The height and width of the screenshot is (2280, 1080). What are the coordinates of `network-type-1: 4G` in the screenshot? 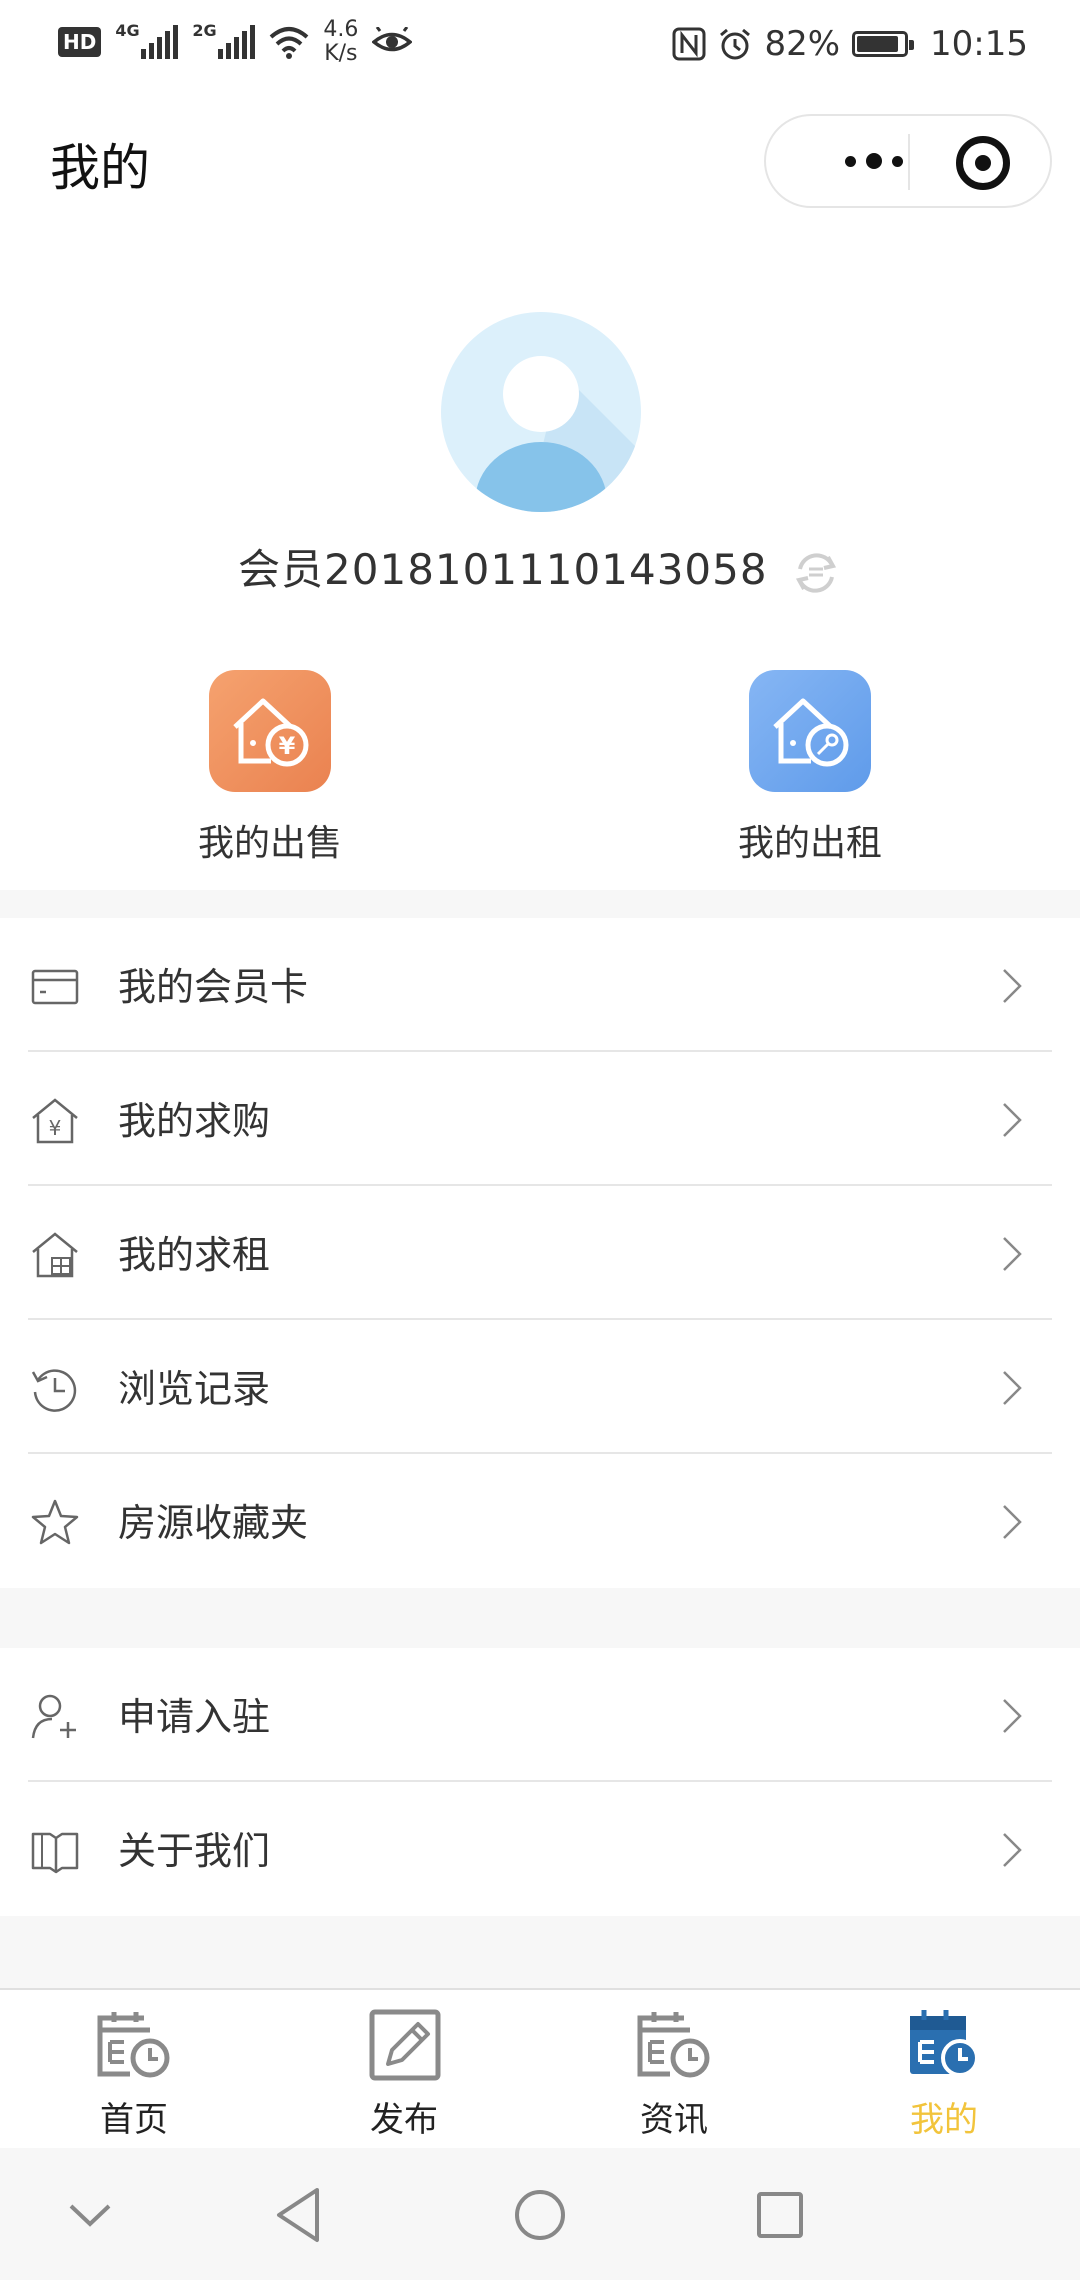 It's located at (127, 30).